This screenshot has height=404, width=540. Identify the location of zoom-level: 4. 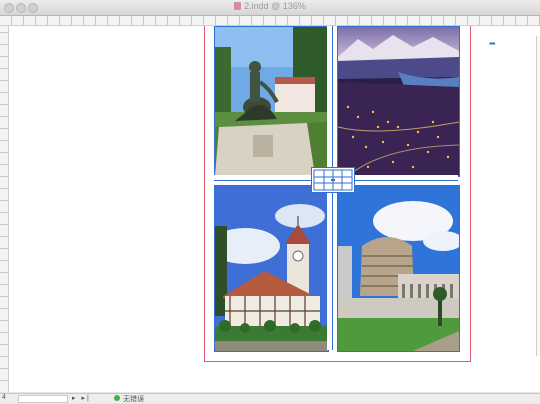
(4, 397).